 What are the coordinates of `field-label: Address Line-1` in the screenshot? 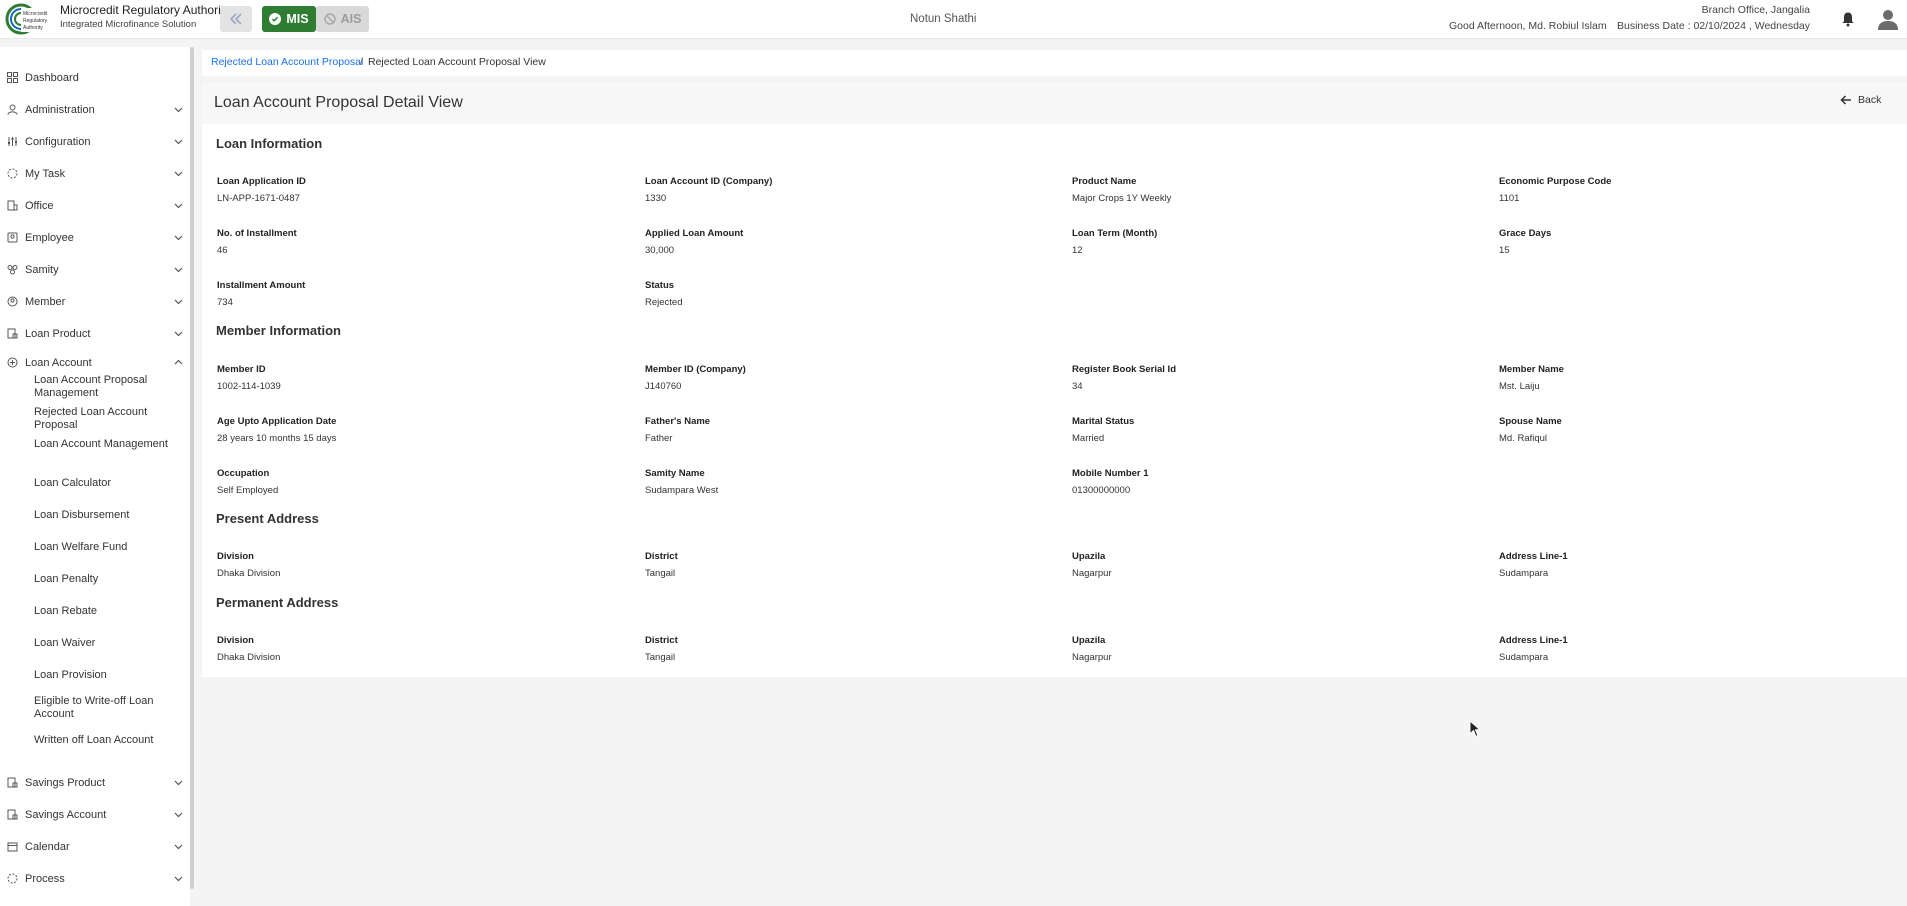 It's located at (1533, 640).